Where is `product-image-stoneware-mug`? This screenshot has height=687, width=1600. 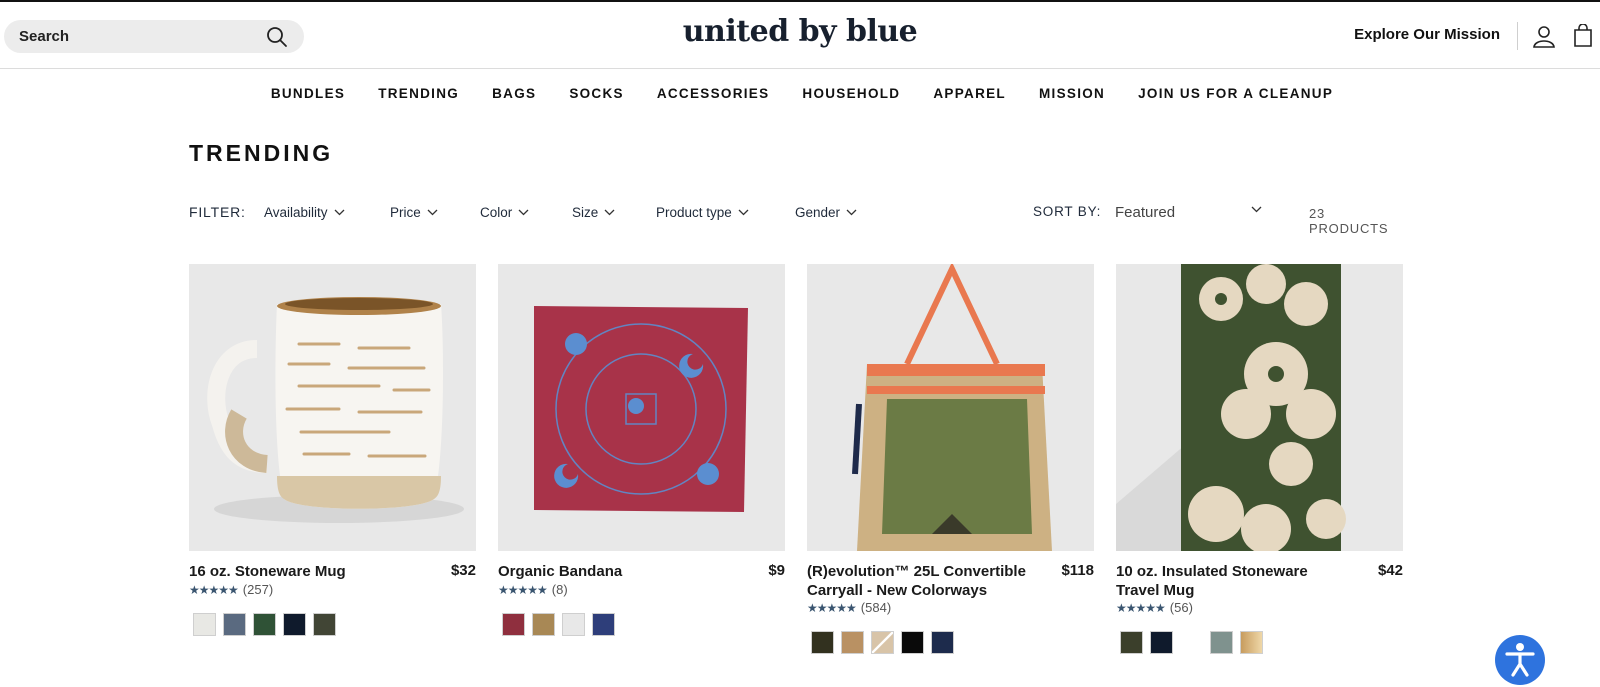
product-image-stoneware-mug is located at coordinates (332, 407).